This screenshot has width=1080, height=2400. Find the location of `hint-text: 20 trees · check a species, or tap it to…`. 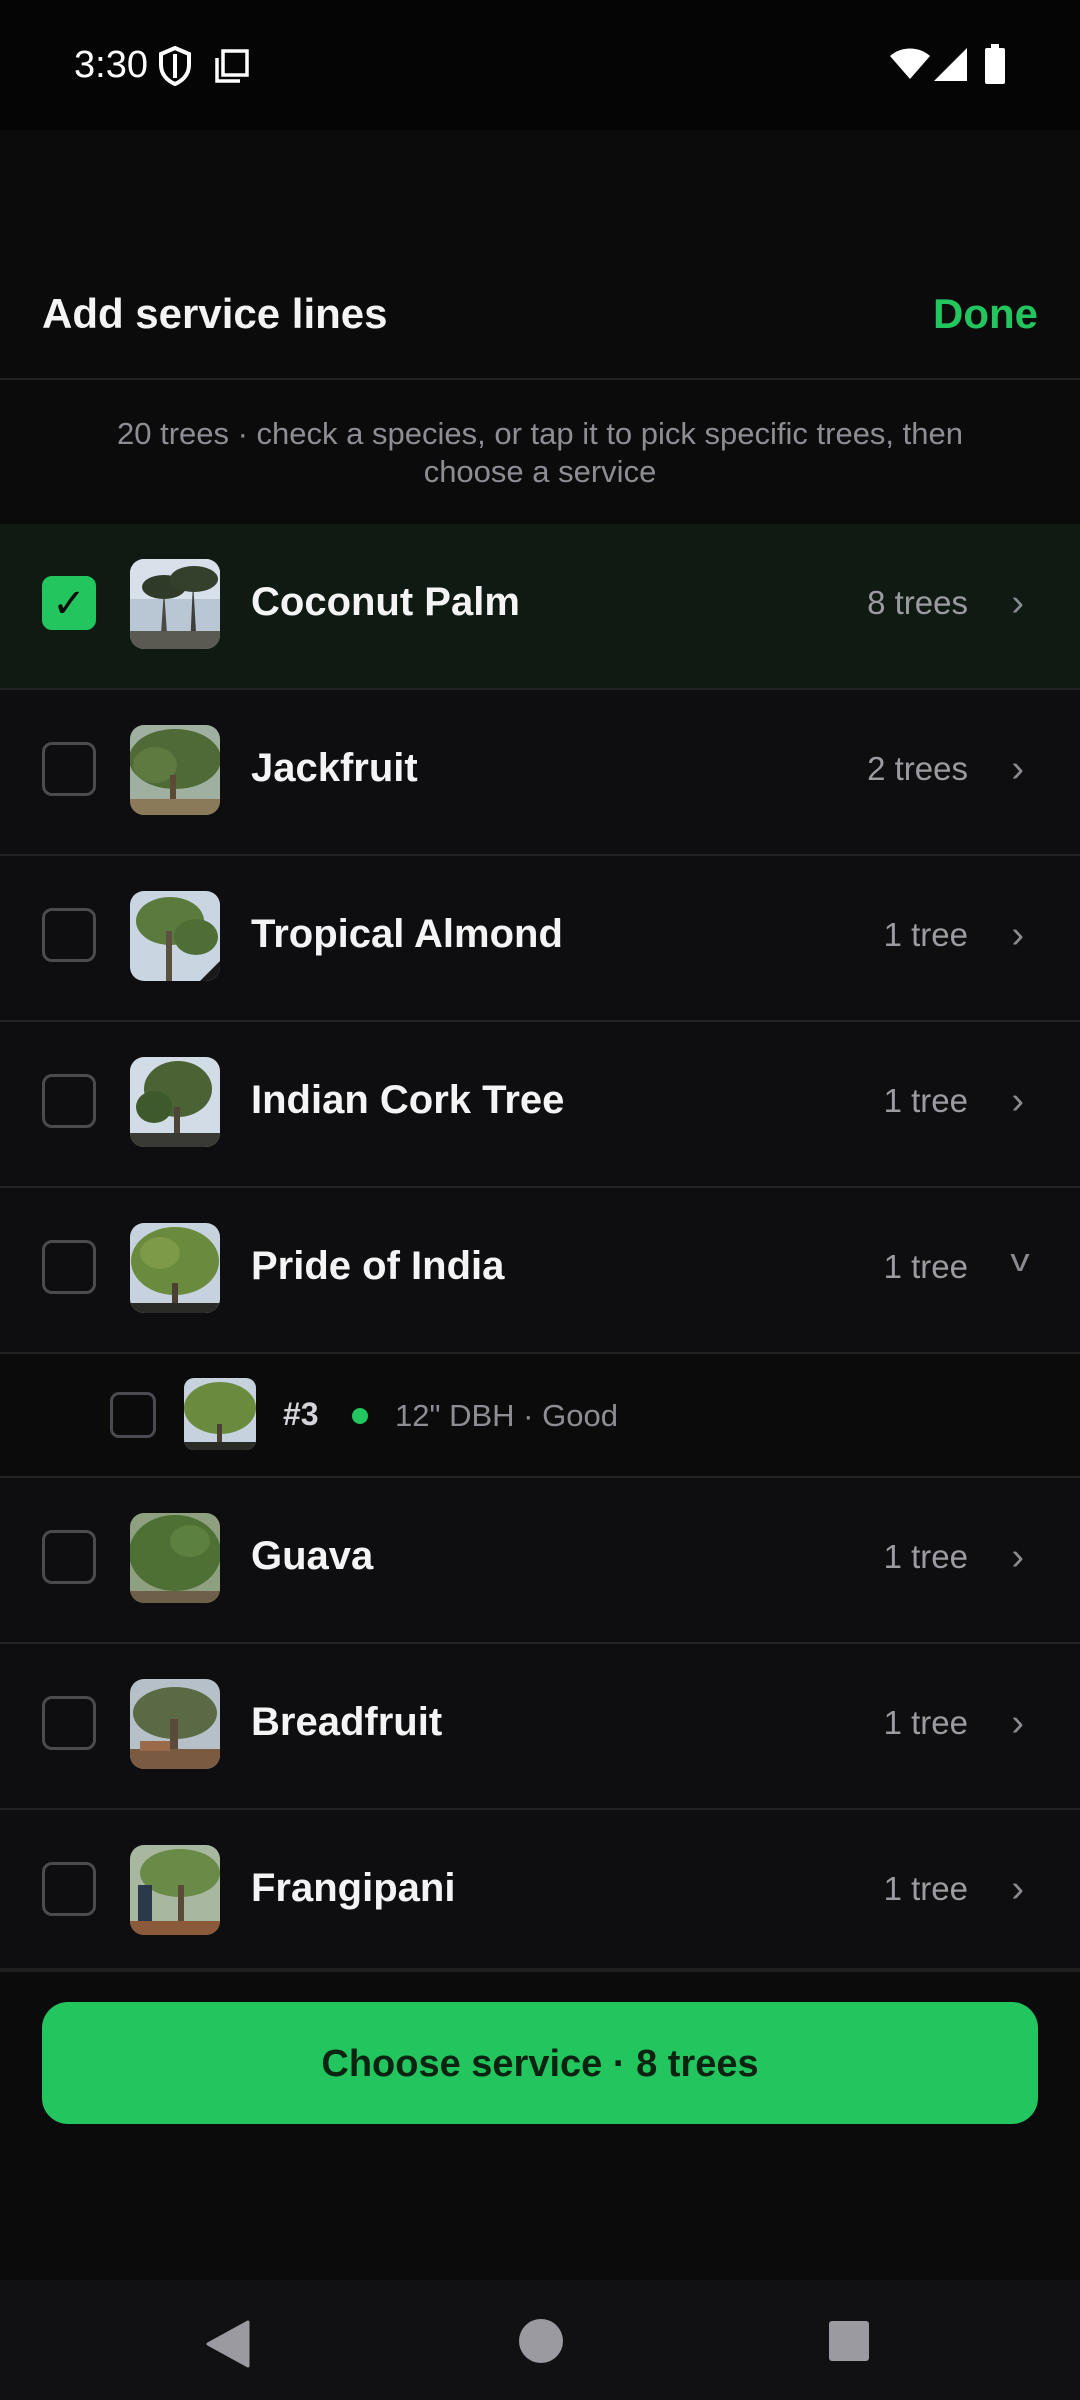

hint-text: 20 trees · check a species, or tap it to… is located at coordinates (539, 452).